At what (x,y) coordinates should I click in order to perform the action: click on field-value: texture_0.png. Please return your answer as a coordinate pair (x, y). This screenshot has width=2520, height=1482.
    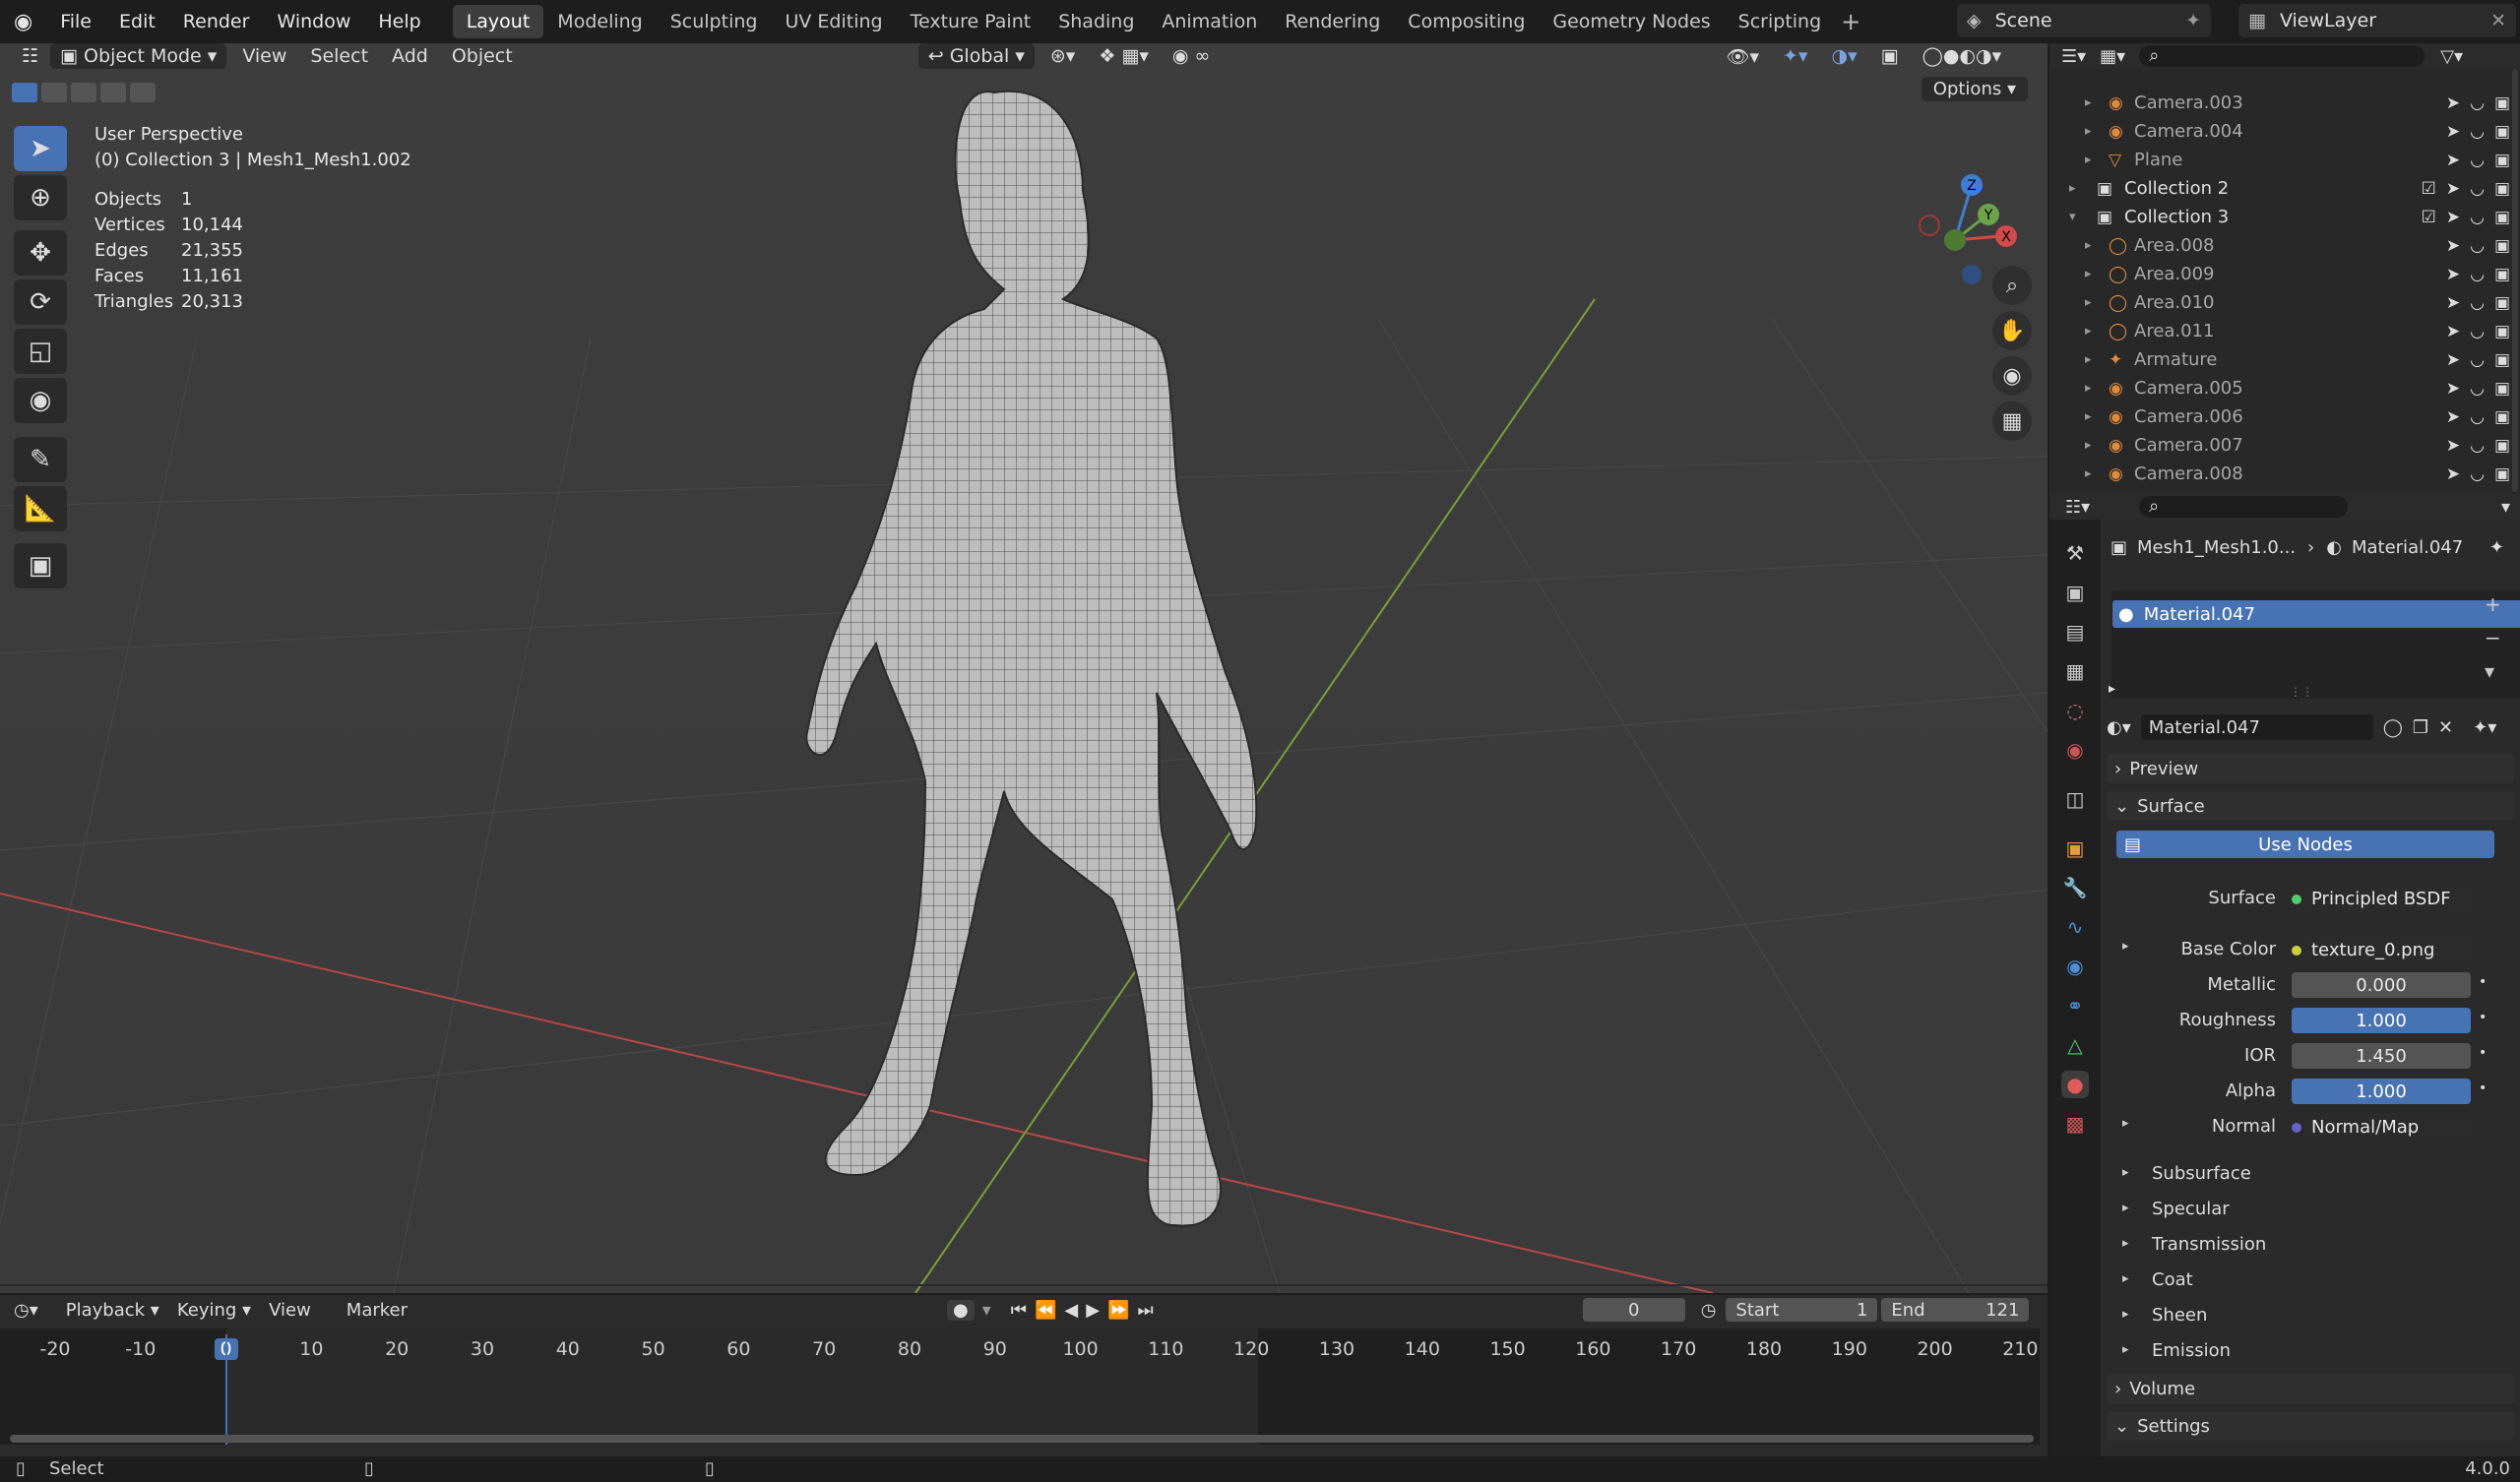
    Looking at the image, I should click on (2388, 949).